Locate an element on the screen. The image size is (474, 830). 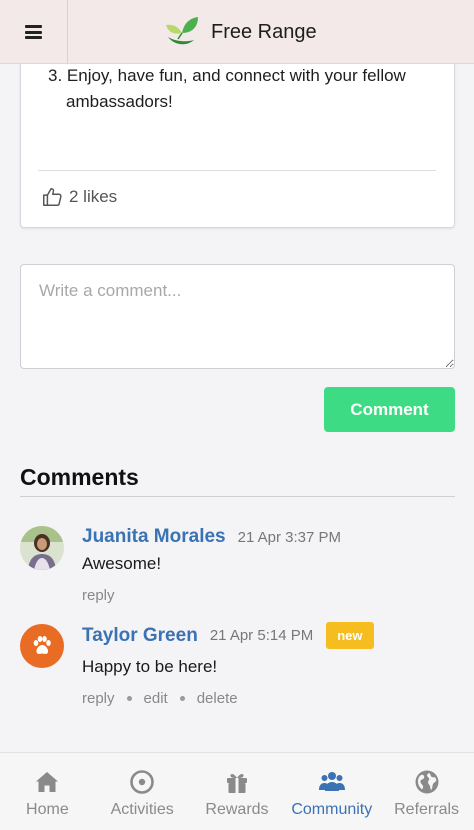
users-icon is located at coordinates (331, 781).